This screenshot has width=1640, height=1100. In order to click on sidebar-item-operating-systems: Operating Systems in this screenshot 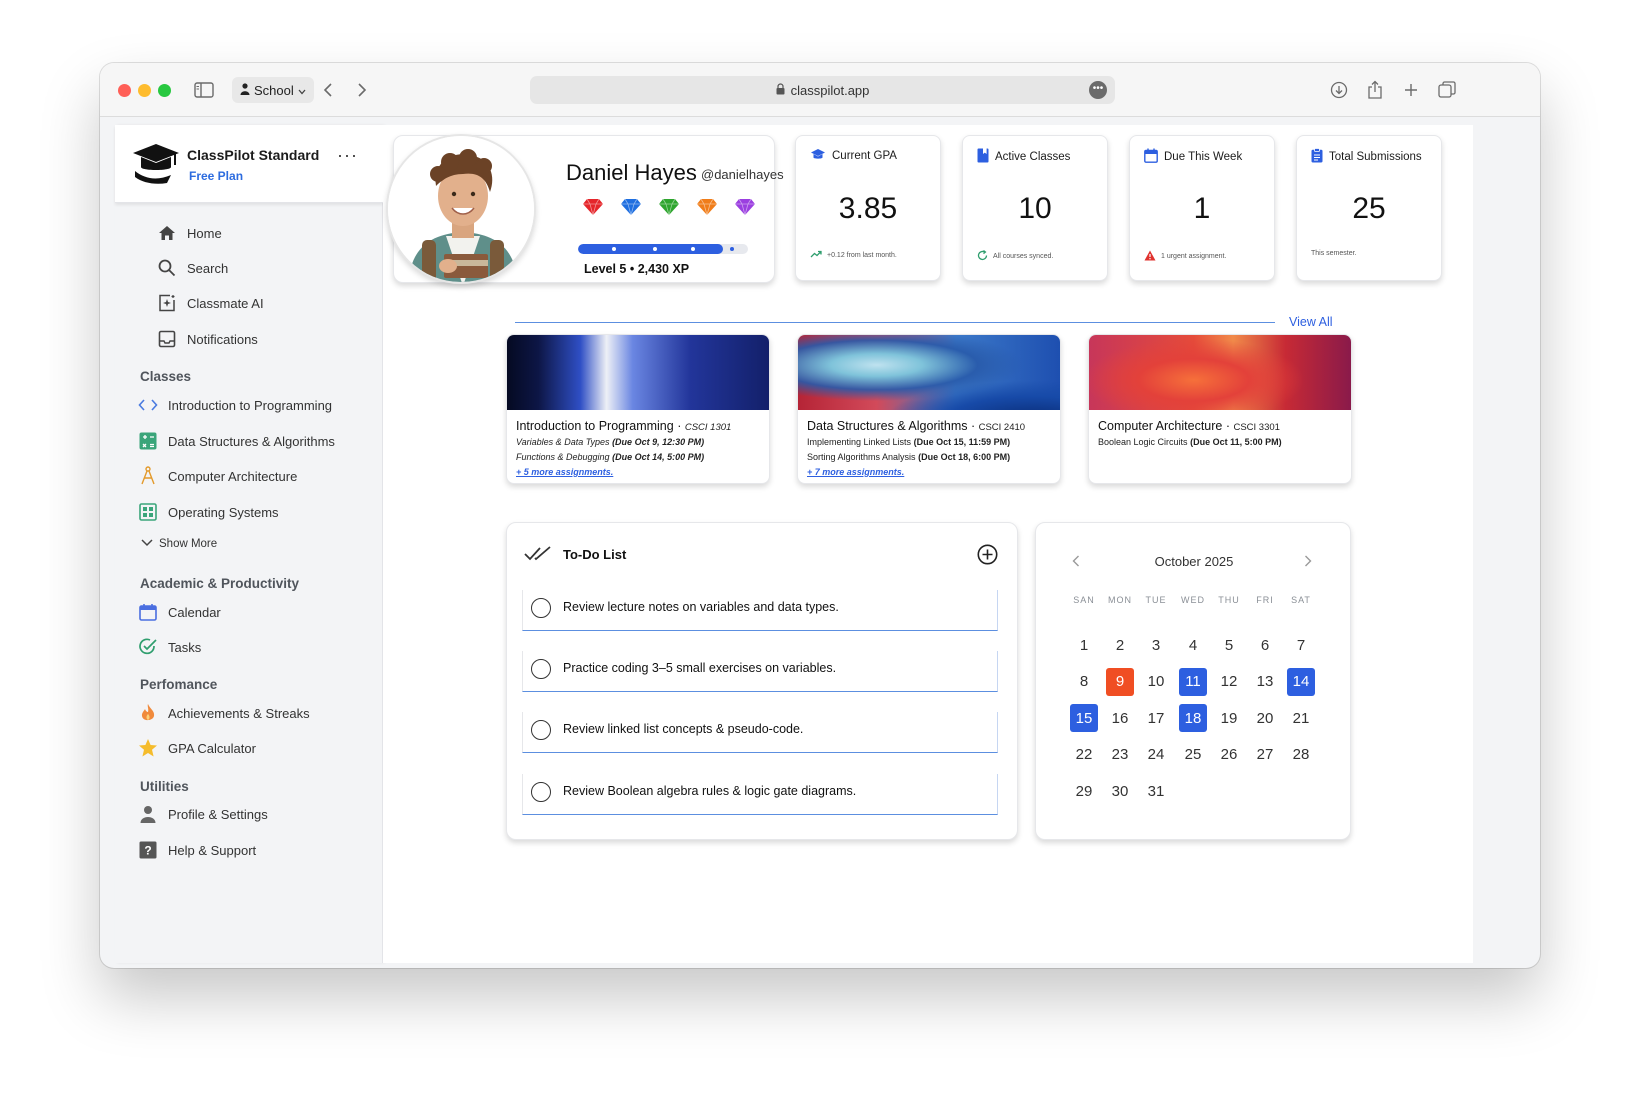, I will do `click(208, 512)`.